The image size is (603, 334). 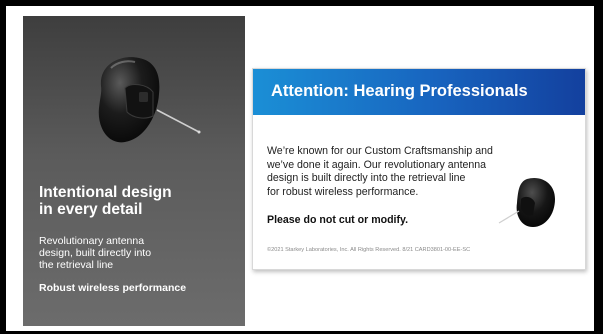 I want to click on description-line: Revolutionary antenna, so click(x=92, y=241).